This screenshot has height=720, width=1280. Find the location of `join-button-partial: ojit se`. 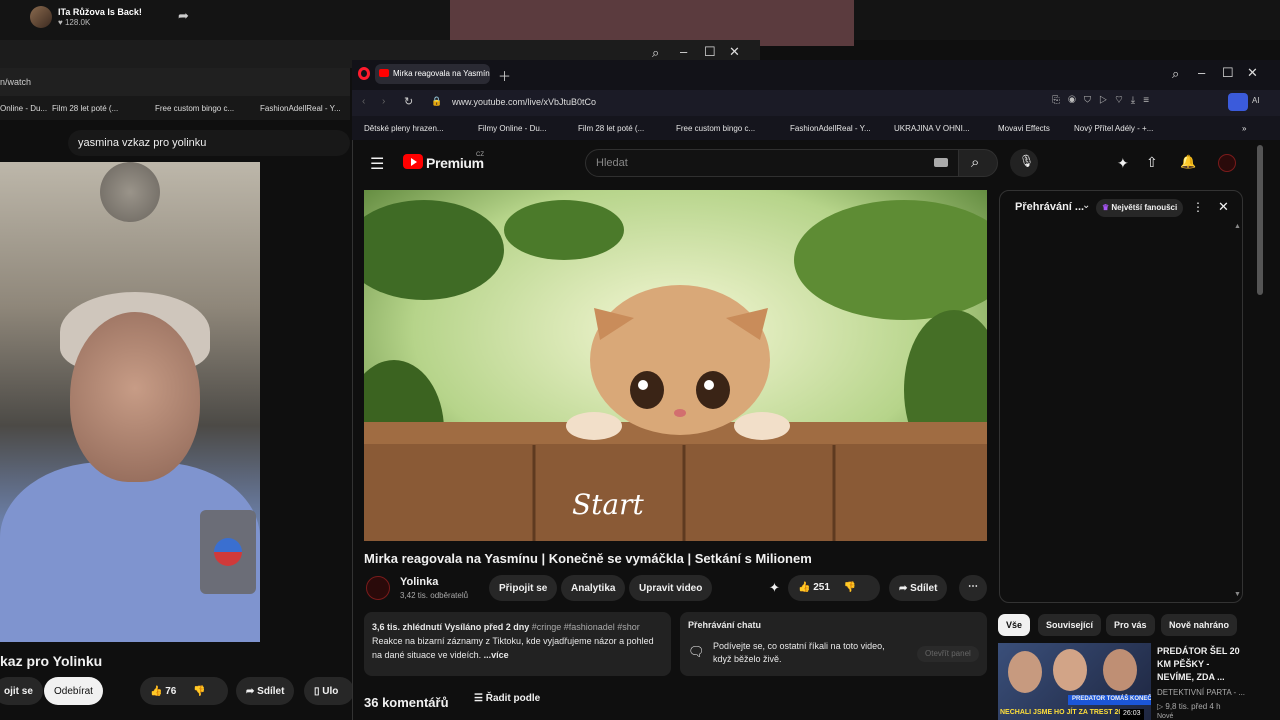

join-button-partial: ojit se is located at coordinates (21, 691).